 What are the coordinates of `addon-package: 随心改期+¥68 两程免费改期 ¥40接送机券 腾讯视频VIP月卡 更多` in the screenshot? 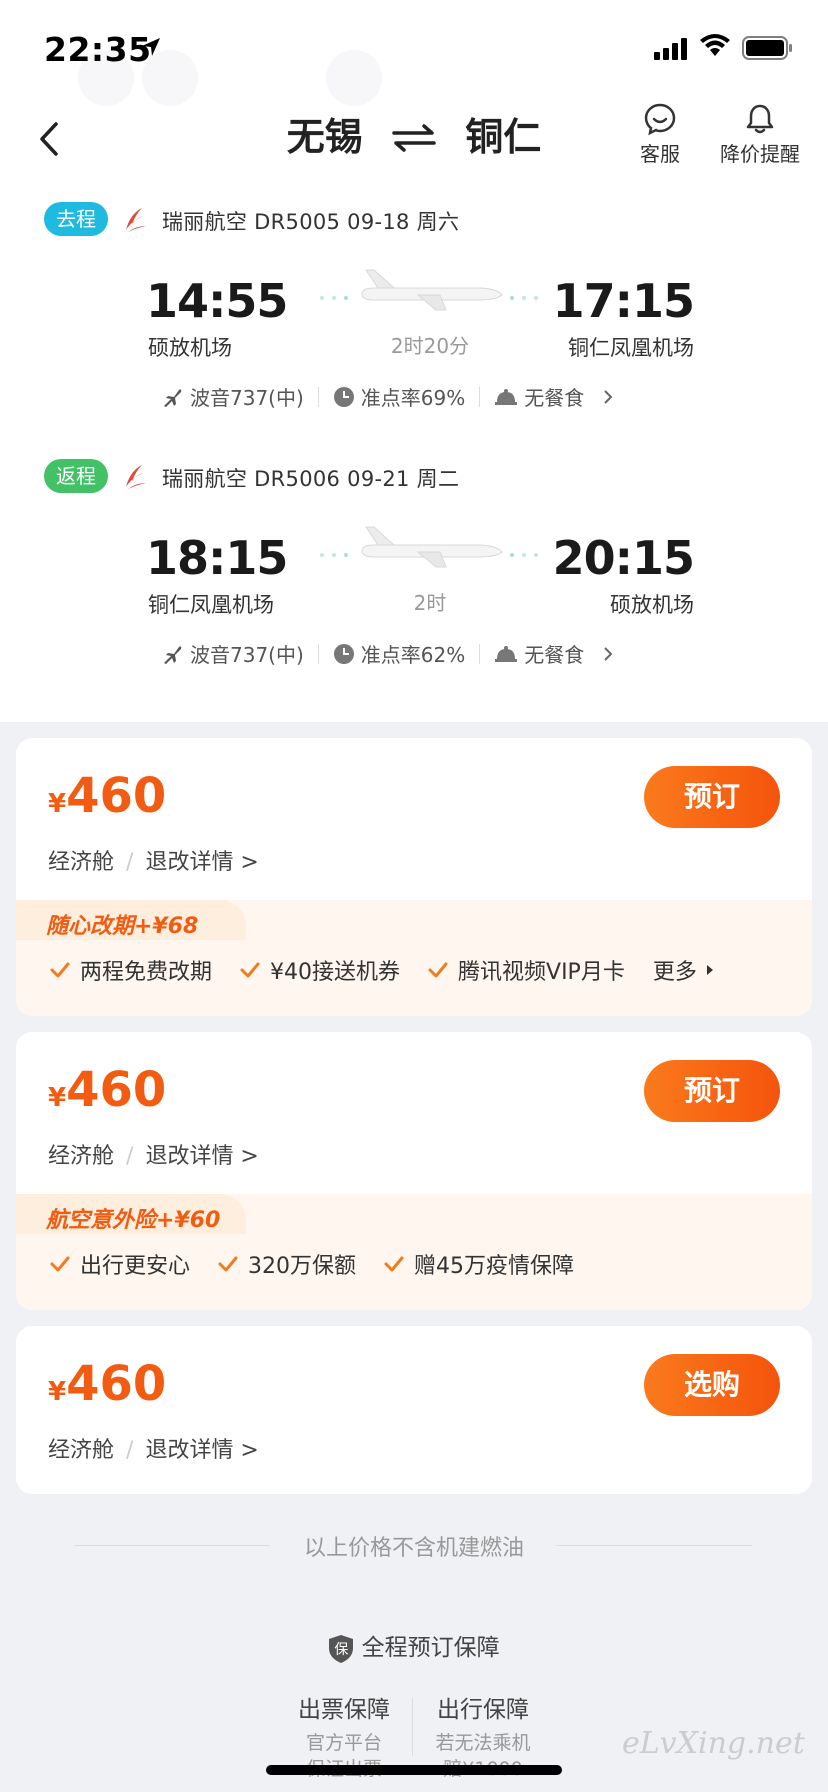 It's located at (414, 958).